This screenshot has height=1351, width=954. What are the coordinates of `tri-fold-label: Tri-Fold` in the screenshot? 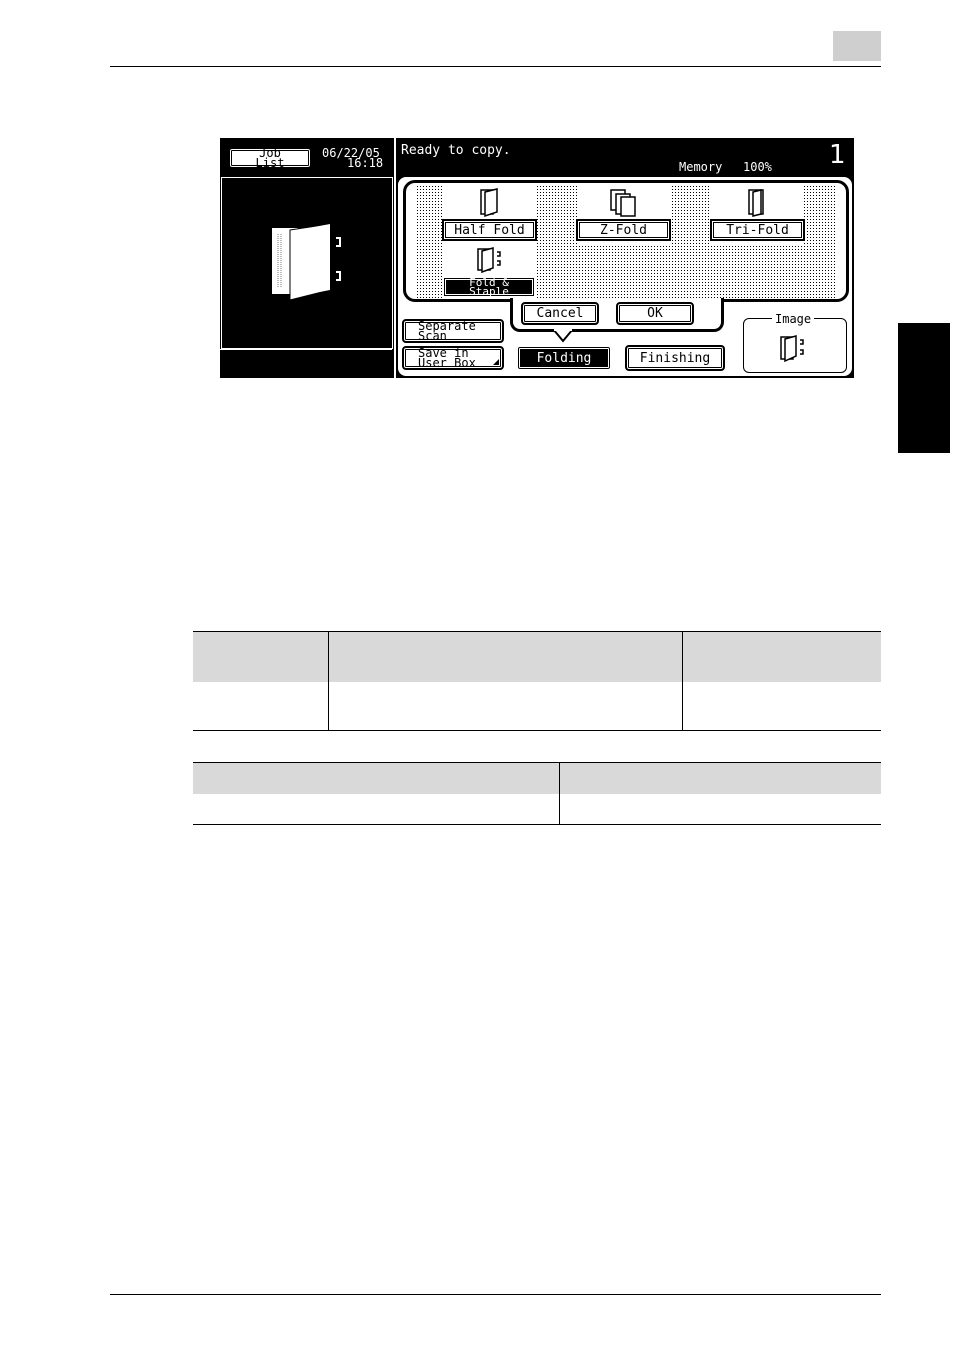 It's located at (757, 230).